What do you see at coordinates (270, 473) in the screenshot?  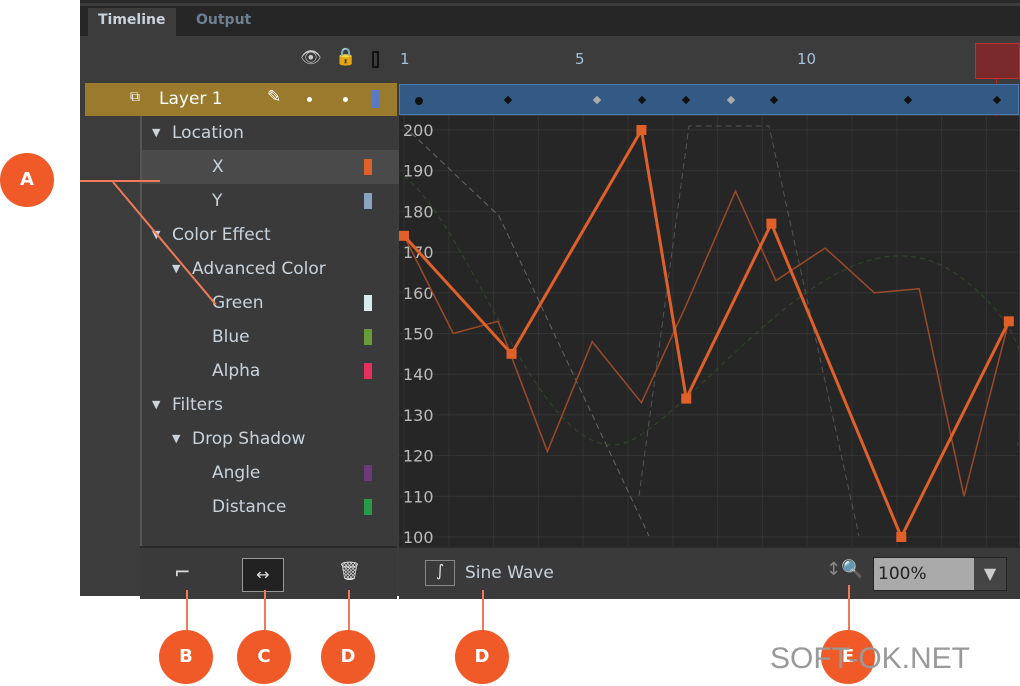 I see `property-row: Angle` at bounding box center [270, 473].